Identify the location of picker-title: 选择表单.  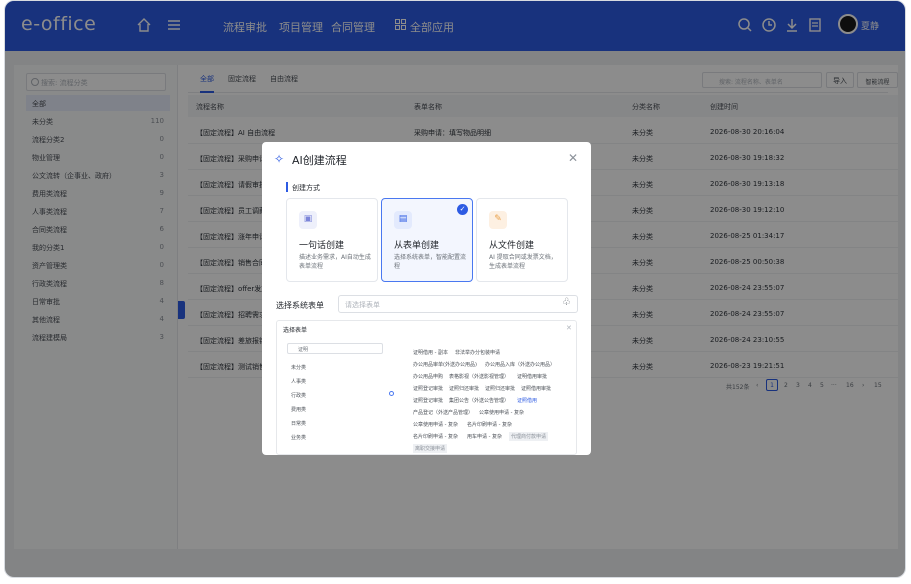
(295, 330).